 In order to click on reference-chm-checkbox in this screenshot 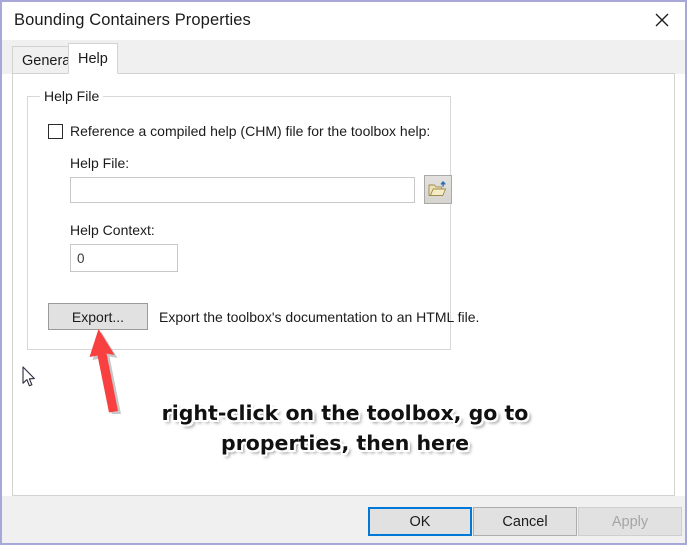, I will do `click(55, 131)`.